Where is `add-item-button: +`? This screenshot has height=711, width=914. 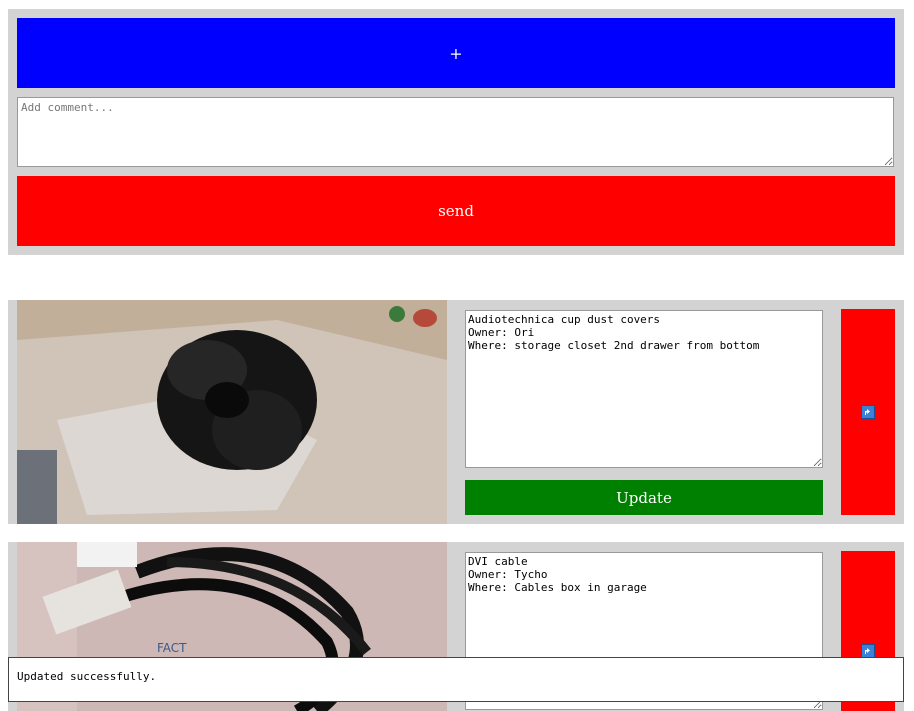
add-item-button: + is located at coordinates (456, 53).